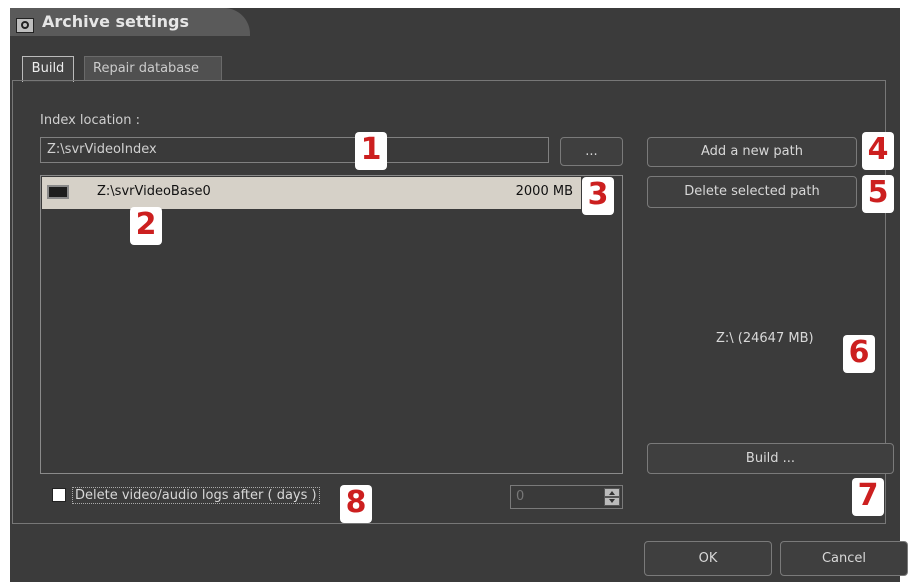  What do you see at coordinates (294, 150) in the screenshot?
I see `index-location-field: Z:\svrVideoIndex` at bounding box center [294, 150].